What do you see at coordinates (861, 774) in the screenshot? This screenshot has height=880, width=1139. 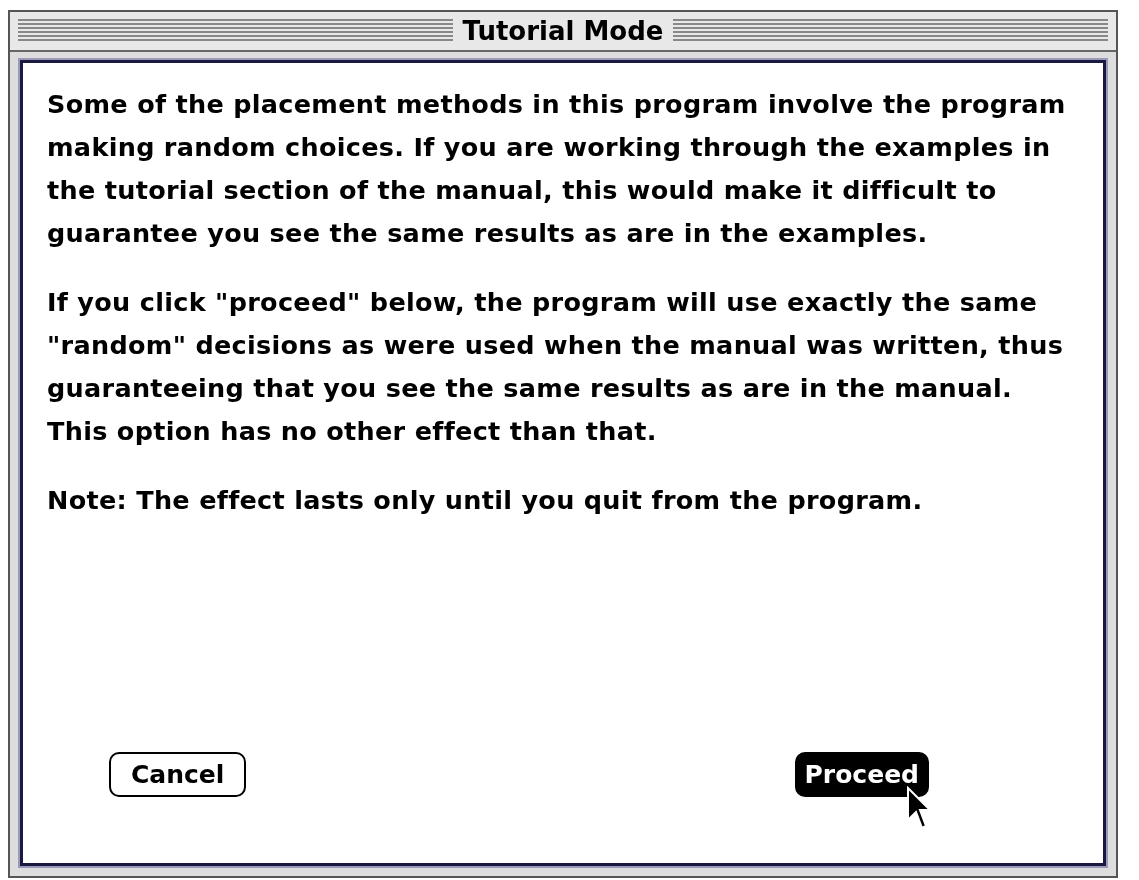 I see `proceed-button: Proceed` at bounding box center [861, 774].